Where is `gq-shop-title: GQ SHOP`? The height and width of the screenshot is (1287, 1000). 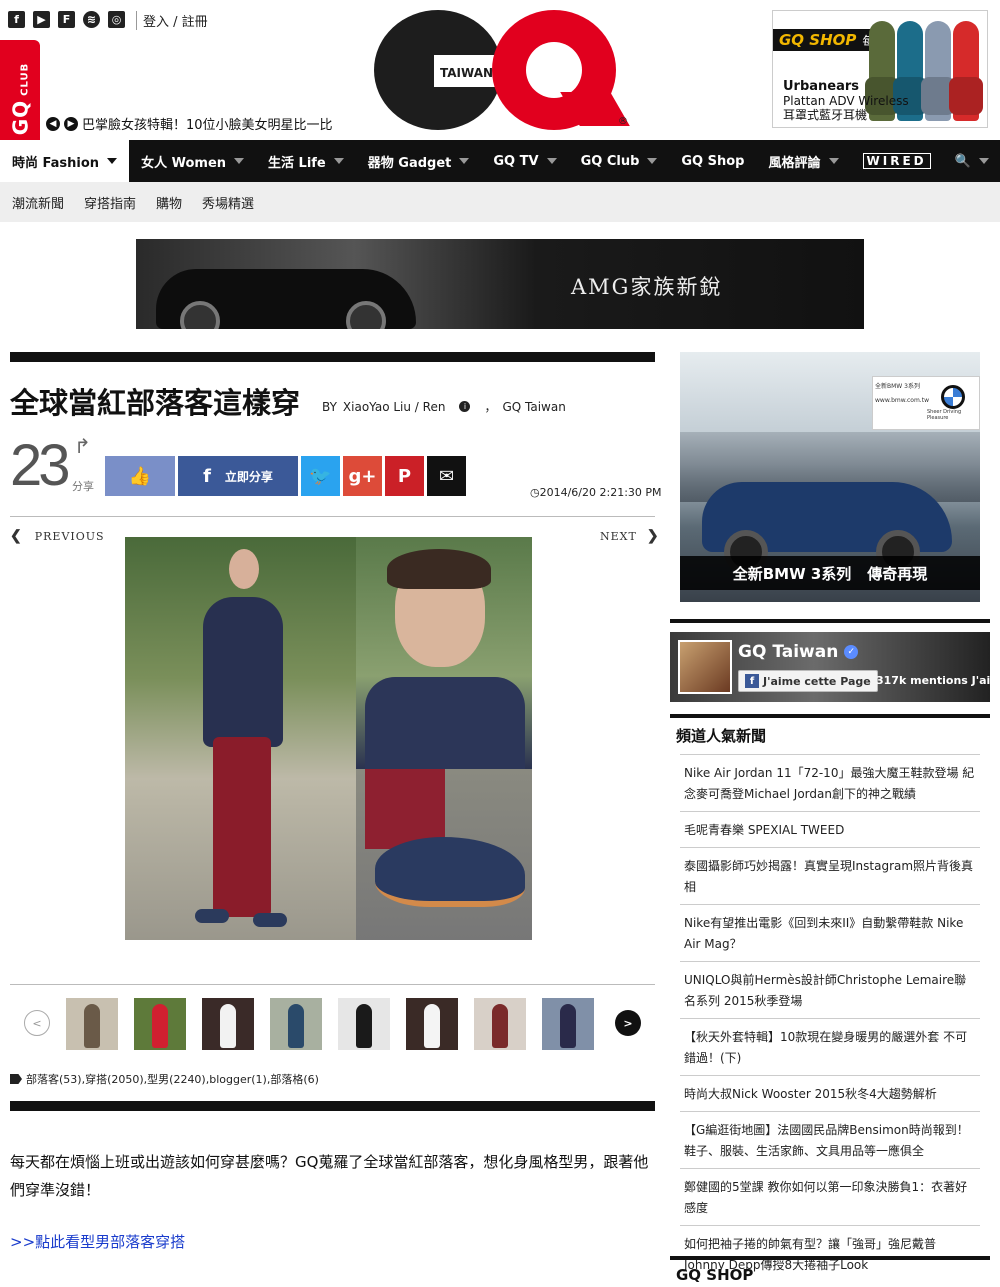
gq-shop-title: GQ SHOP is located at coordinates (715, 1275).